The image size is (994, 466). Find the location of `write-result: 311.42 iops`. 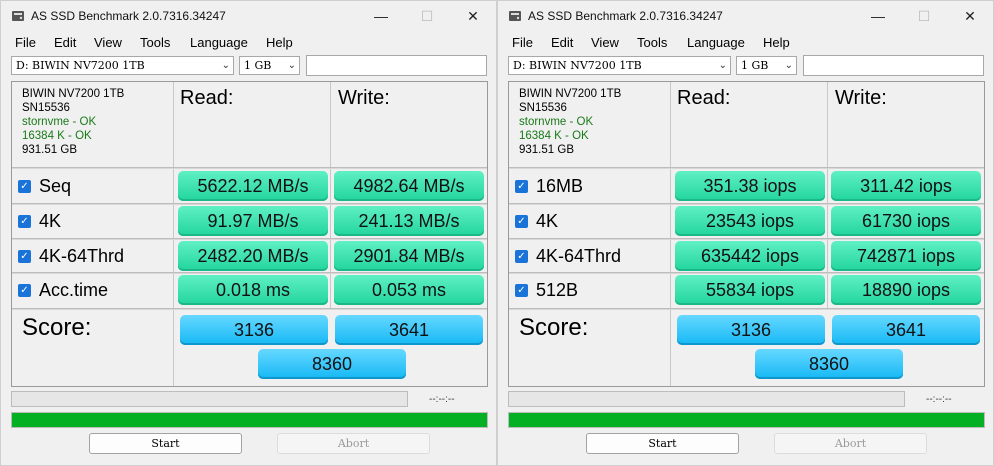

write-result: 311.42 iops is located at coordinates (906, 186).